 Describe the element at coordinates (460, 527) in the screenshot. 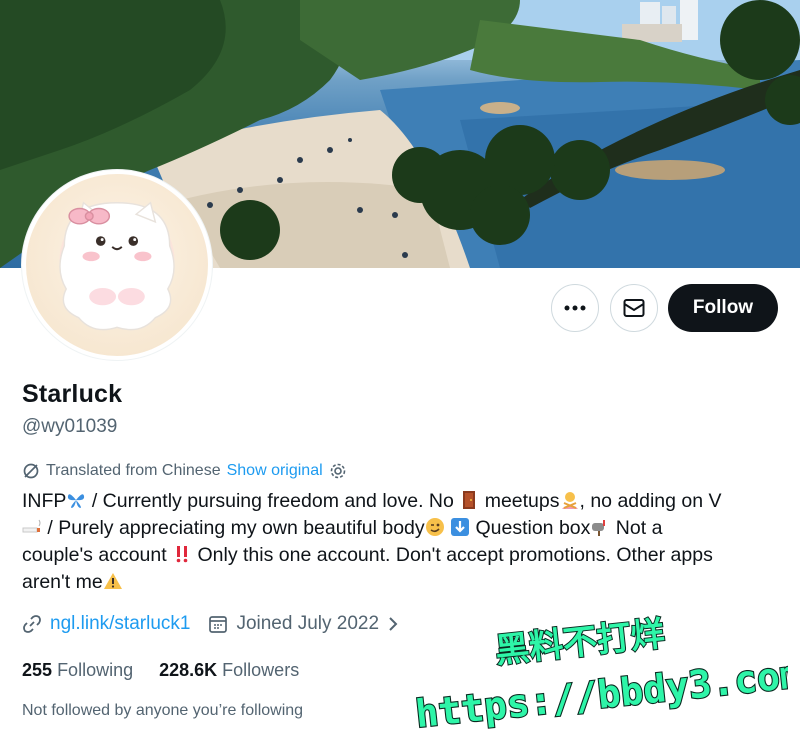

I see `down-arrow-icon` at that location.